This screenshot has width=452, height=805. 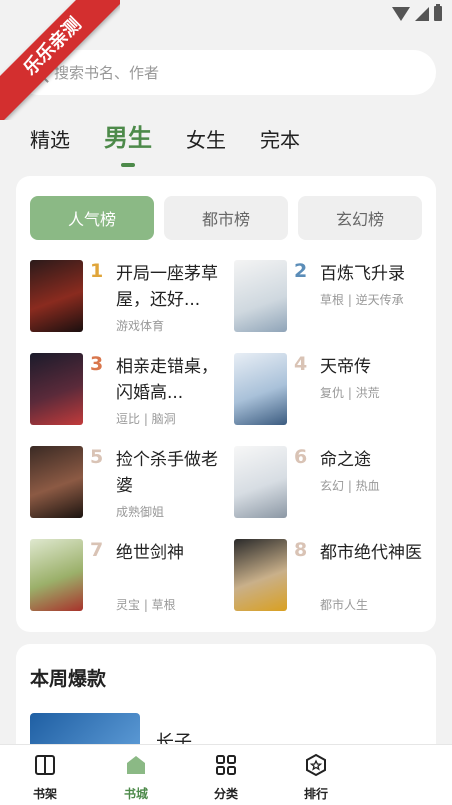 What do you see at coordinates (371, 553) in the screenshot?
I see `book-title: 都市绝代神医` at bounding box center [371, 553].